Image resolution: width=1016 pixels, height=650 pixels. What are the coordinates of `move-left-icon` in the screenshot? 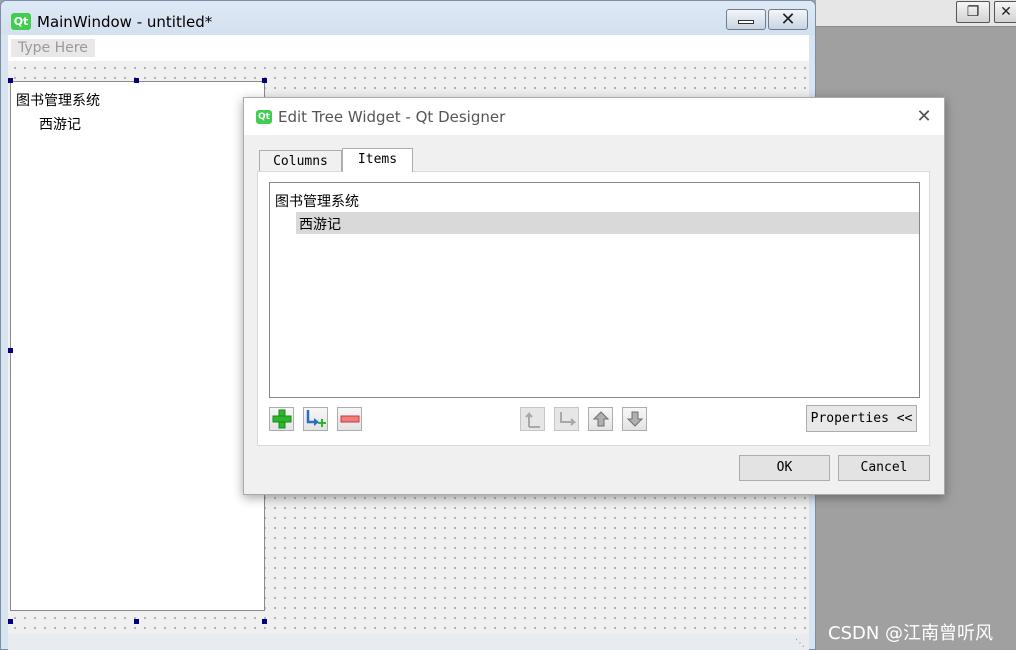 It's located at (532, 419).